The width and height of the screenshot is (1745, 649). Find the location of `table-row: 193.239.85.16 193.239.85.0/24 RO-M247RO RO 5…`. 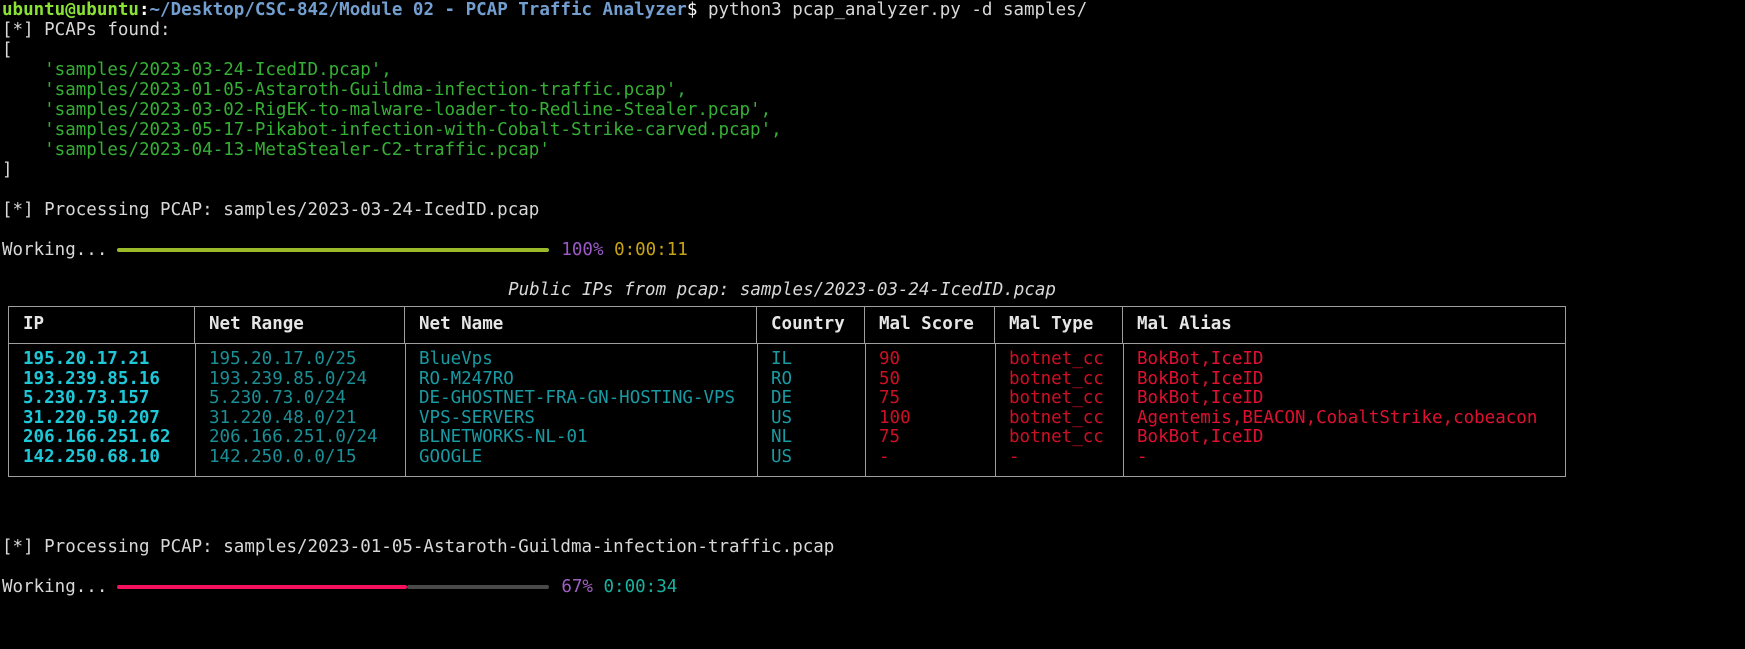

table-row: 193.239.85.16 193.239.85.0/24 RO-M247RO RO 5… is located at coordinates (787, 380).